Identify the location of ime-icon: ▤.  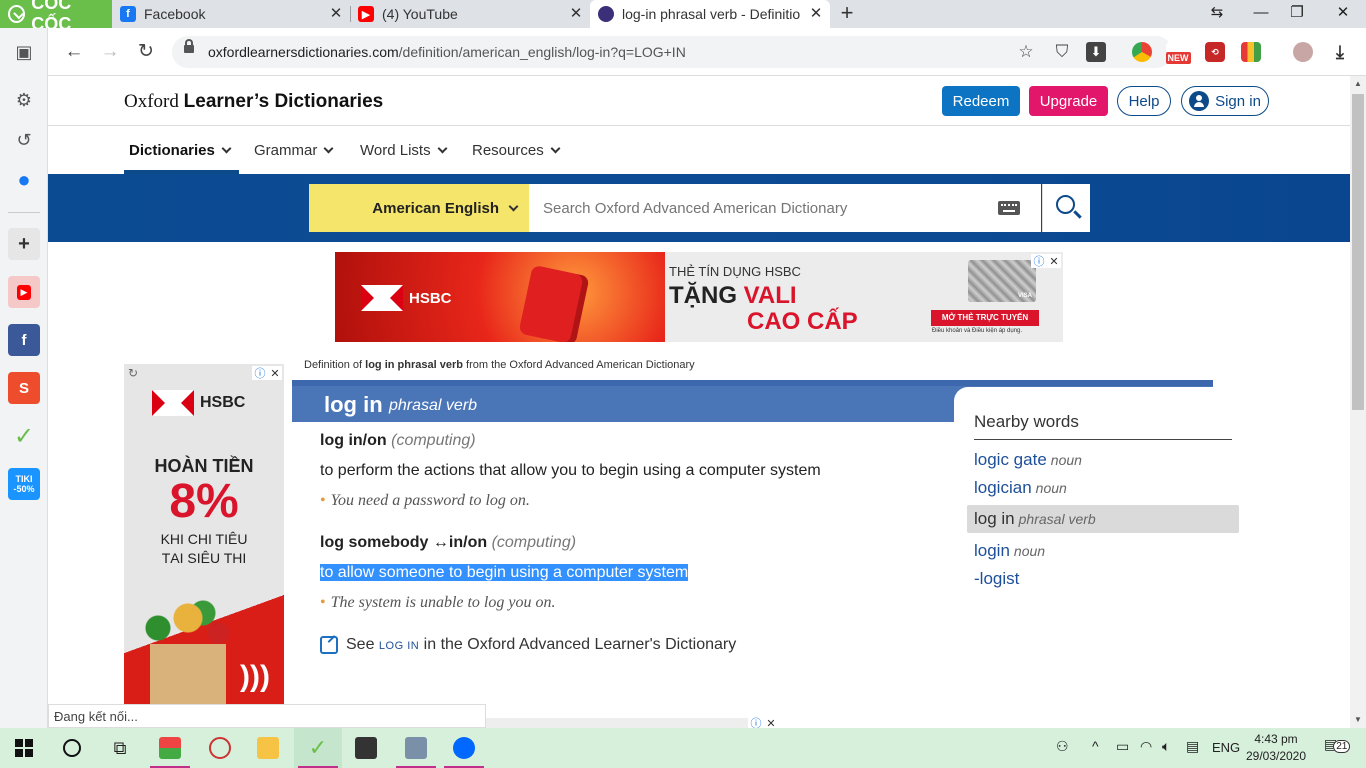
(1192, 746).